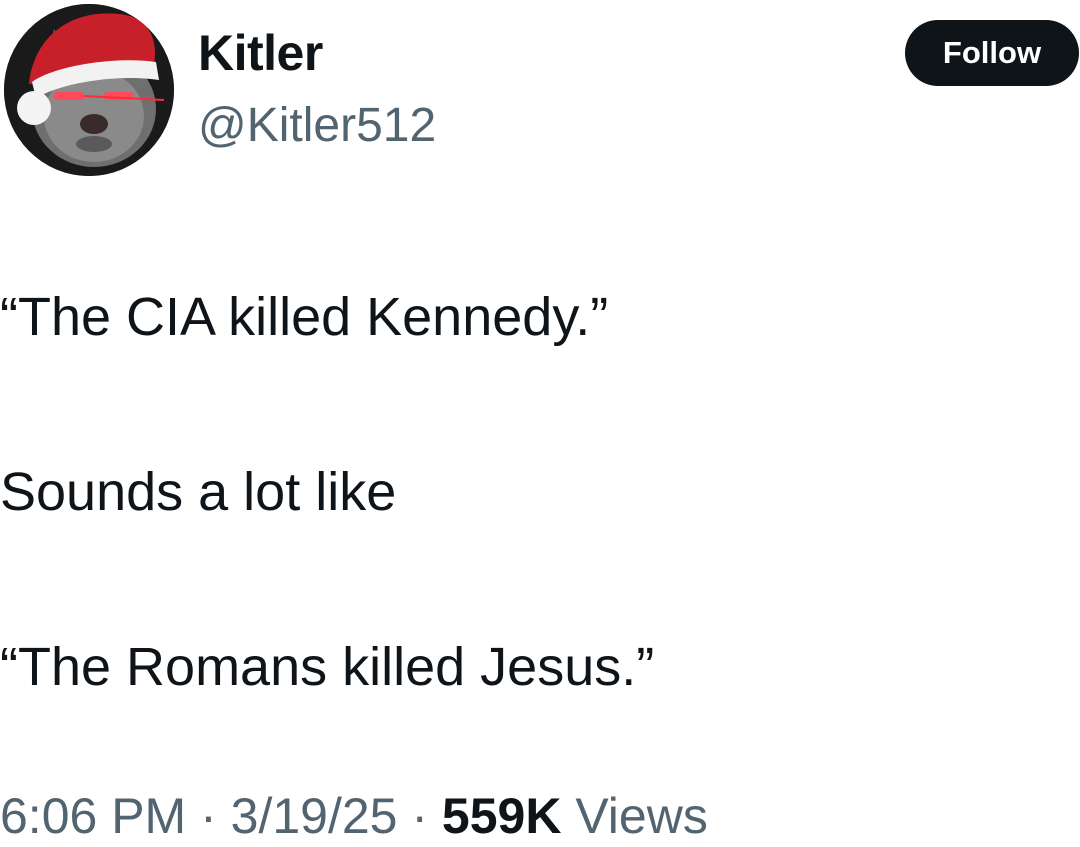  I want to click on tweet-meta: 6:06 PM · 3/19/25 · 559K Views, so click(354, 817).